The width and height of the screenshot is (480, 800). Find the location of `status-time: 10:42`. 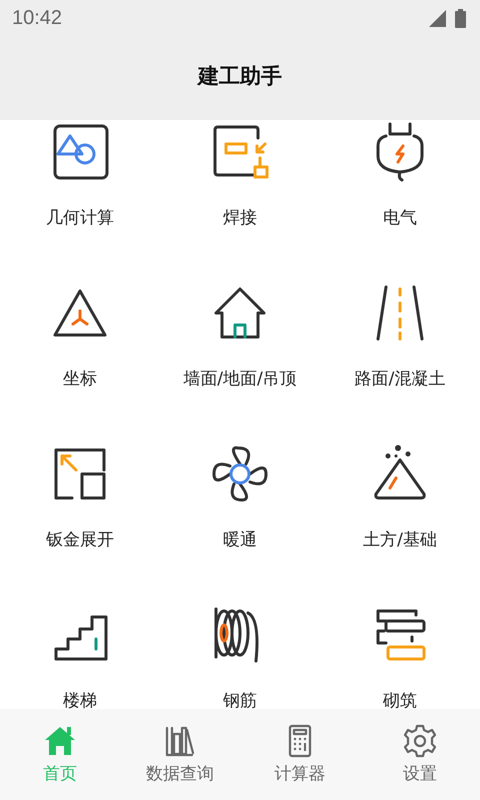

status-time: 10:42 is located at coordinates (37, 18).